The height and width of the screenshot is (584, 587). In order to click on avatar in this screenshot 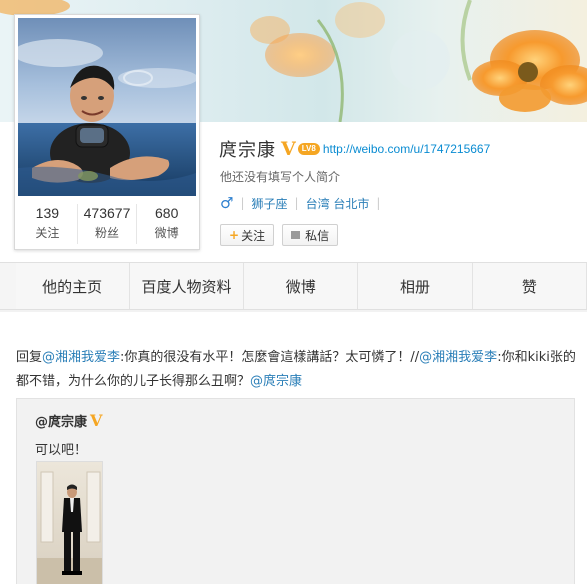, I will do `click(107, 107)`.